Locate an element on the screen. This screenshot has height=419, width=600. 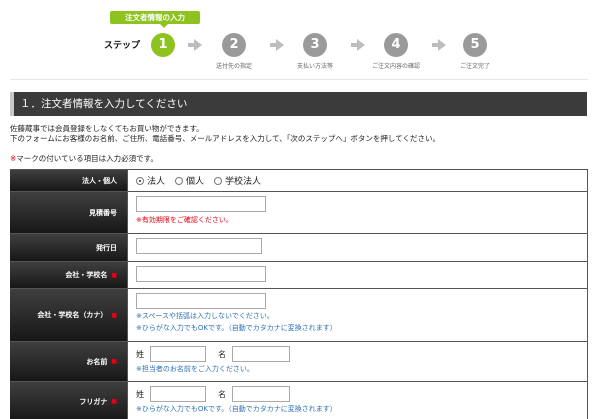
row-value: 法人 個人 学校法人 is located at coordinates (358, 180).